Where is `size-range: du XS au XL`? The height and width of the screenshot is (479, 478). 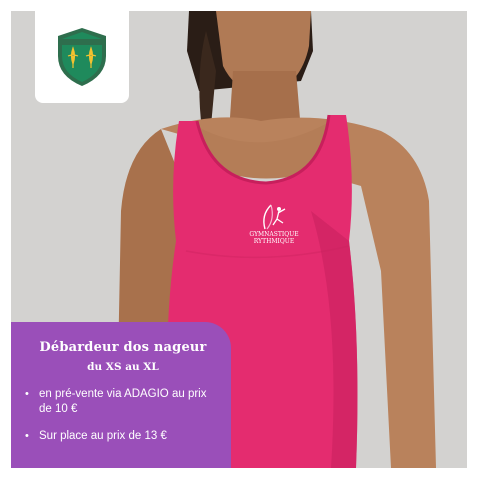 size-range: du XS au XL is located at coordinates (123, 367).